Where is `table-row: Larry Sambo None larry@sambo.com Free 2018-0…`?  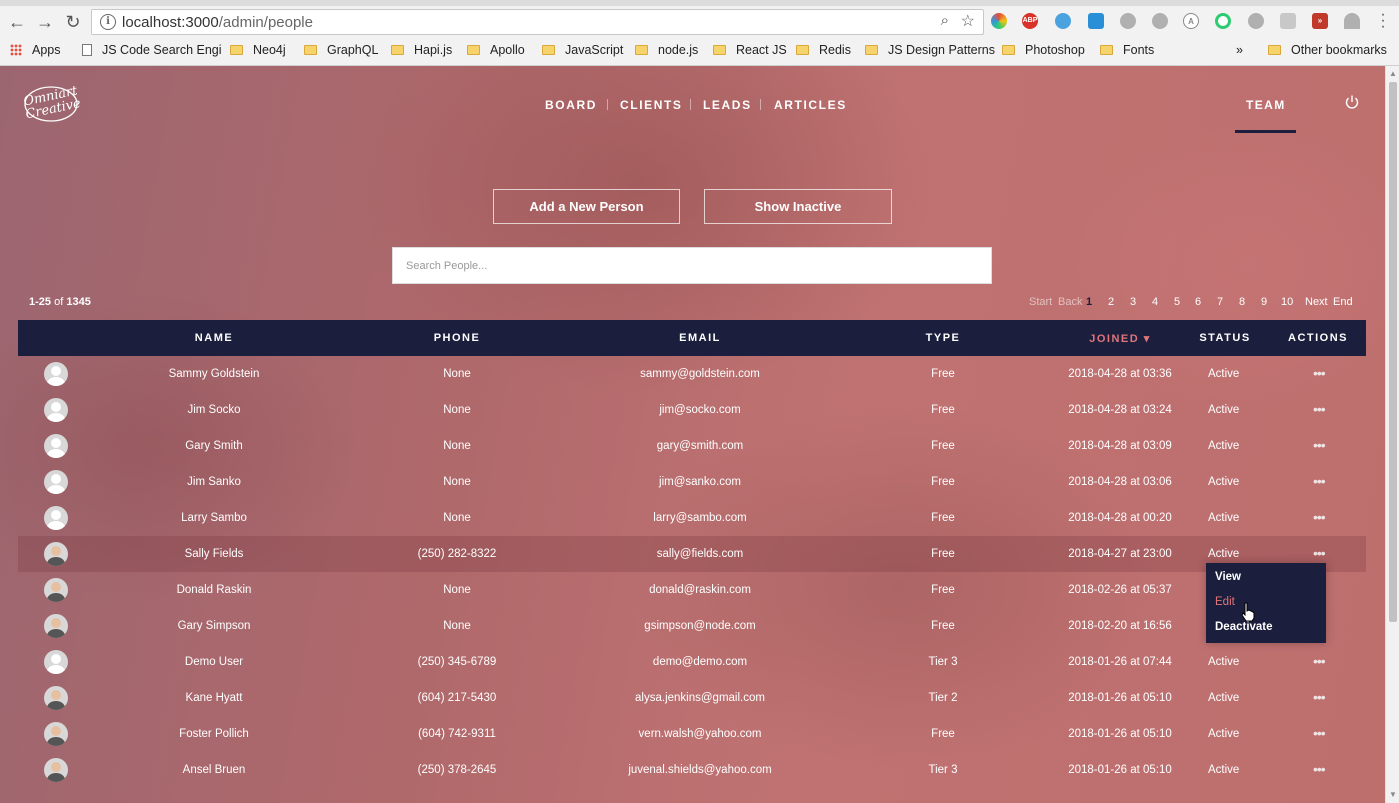
table-row: Larry Sambo None larry@sambo.com Free 2018-0… is located at coordinates (692, 518).